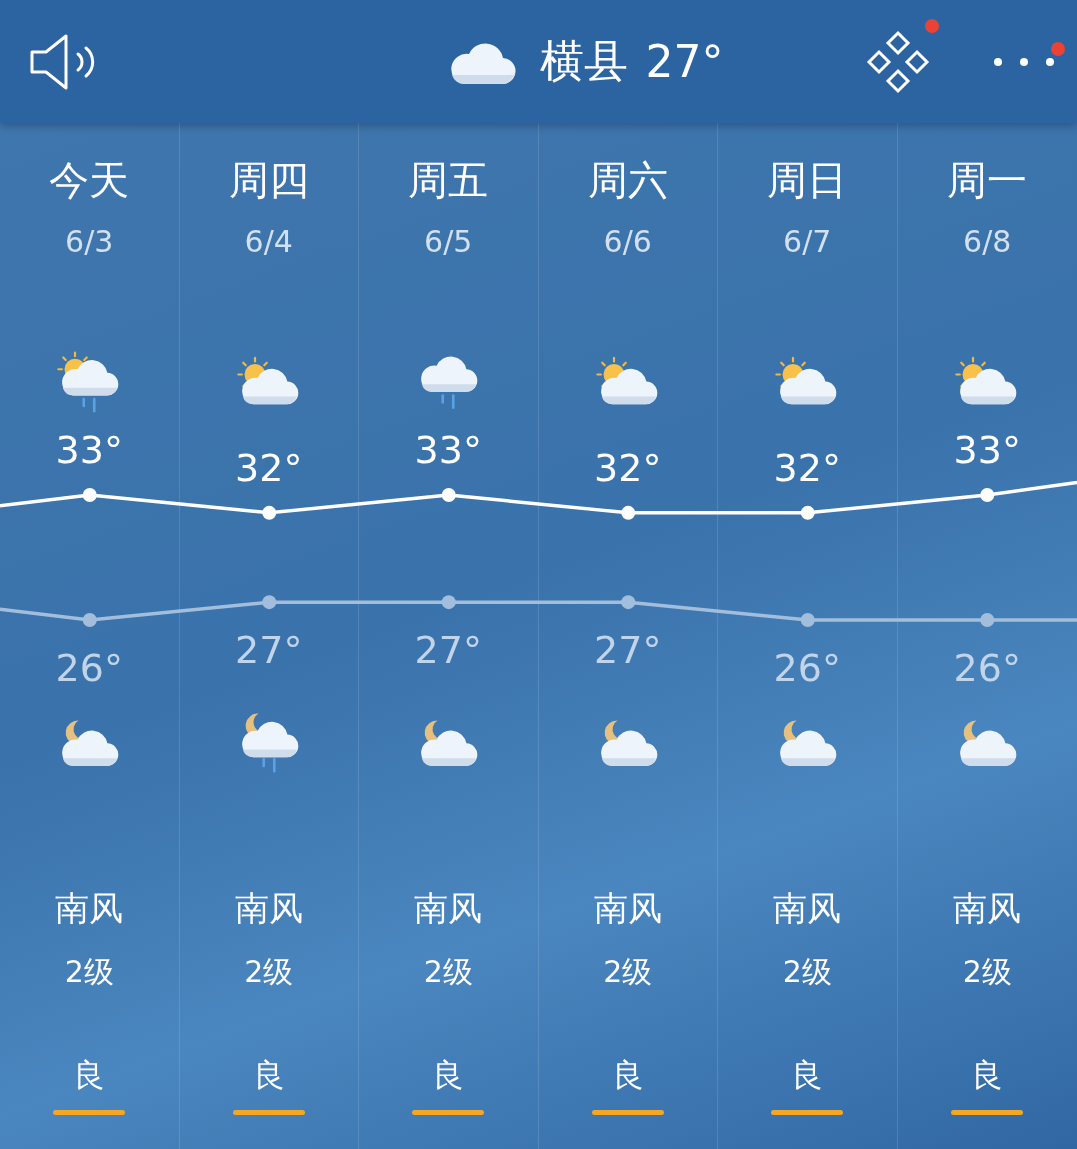 This screenshot has width=1077, height=1149. I want to click on city-name: 横县, so click(583, 61).